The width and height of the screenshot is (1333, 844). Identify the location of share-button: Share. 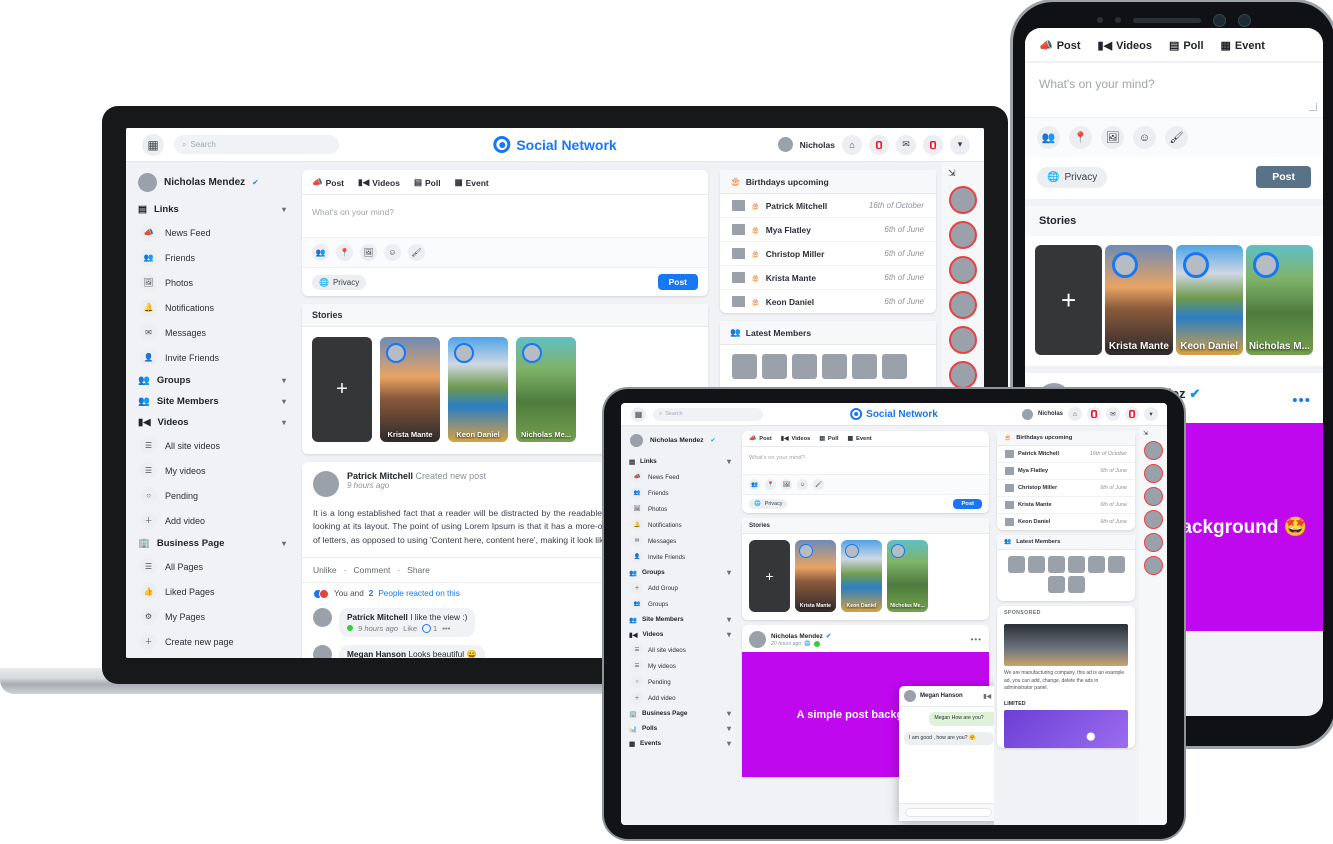
(418, 570).